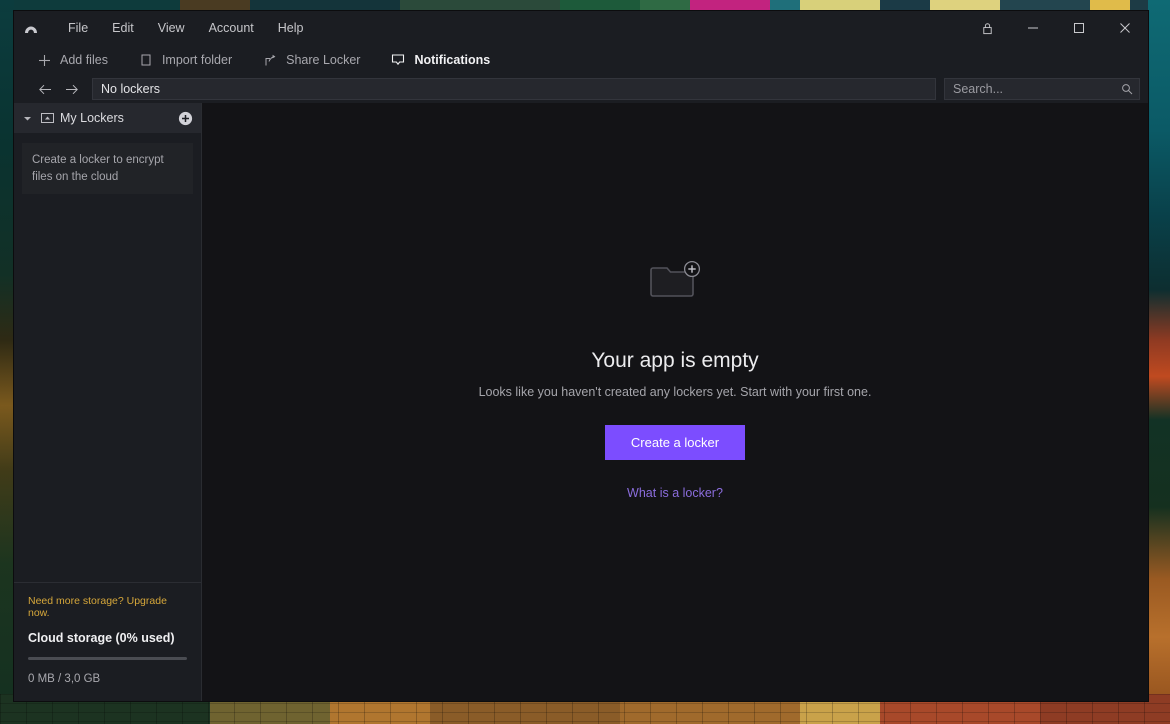  What do you see at coordinates (107, 658) in the screenshot?
I see `storage-progress-bar` at bounding box center [107, 658].